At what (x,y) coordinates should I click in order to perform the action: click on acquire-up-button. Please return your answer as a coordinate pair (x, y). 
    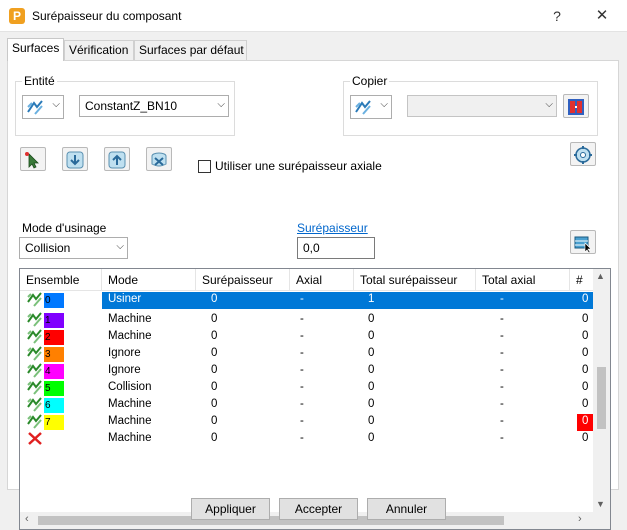
    Looking at the image, I should click on (117, 159).